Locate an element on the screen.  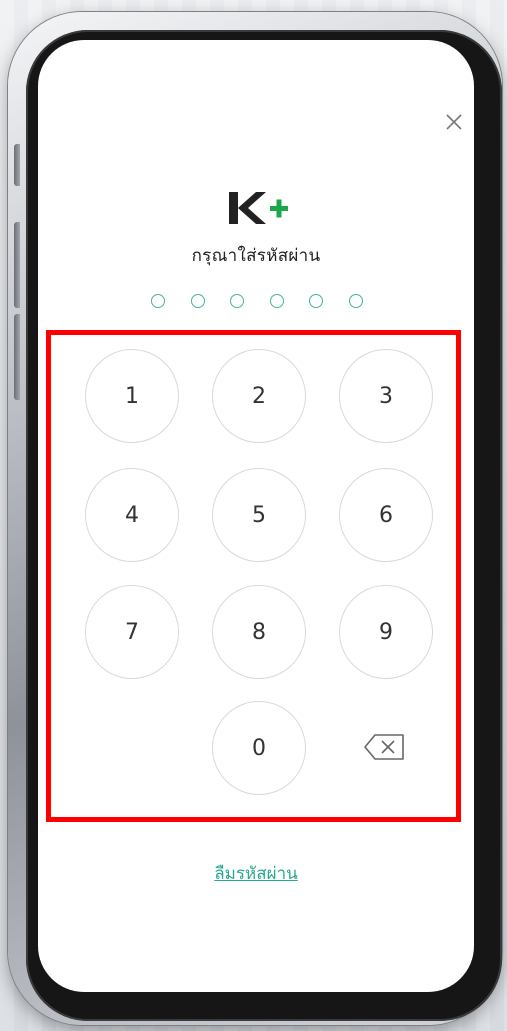
kplus-logo is located at coordinates (258, 208).